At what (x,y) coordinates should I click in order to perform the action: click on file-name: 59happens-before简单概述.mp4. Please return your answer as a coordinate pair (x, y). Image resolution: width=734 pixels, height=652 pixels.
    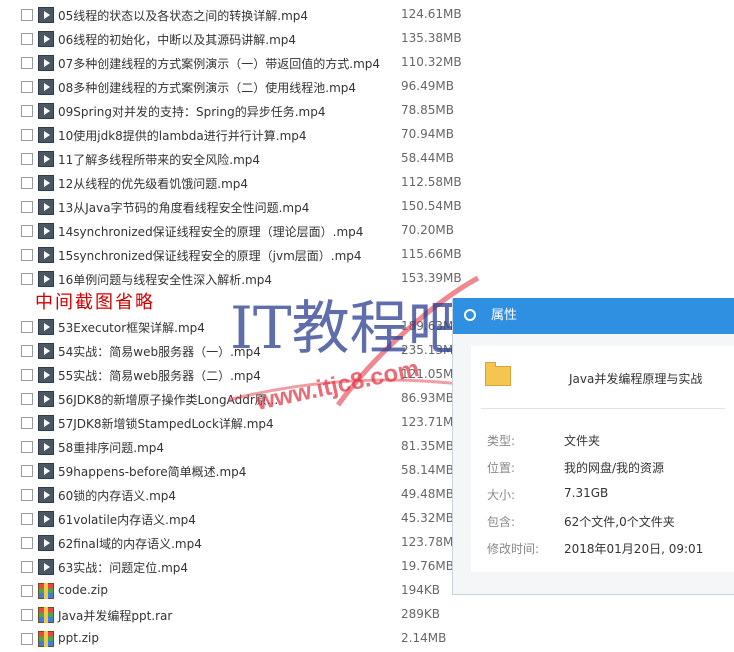
    Looking at the image, I should click on (152, 471).